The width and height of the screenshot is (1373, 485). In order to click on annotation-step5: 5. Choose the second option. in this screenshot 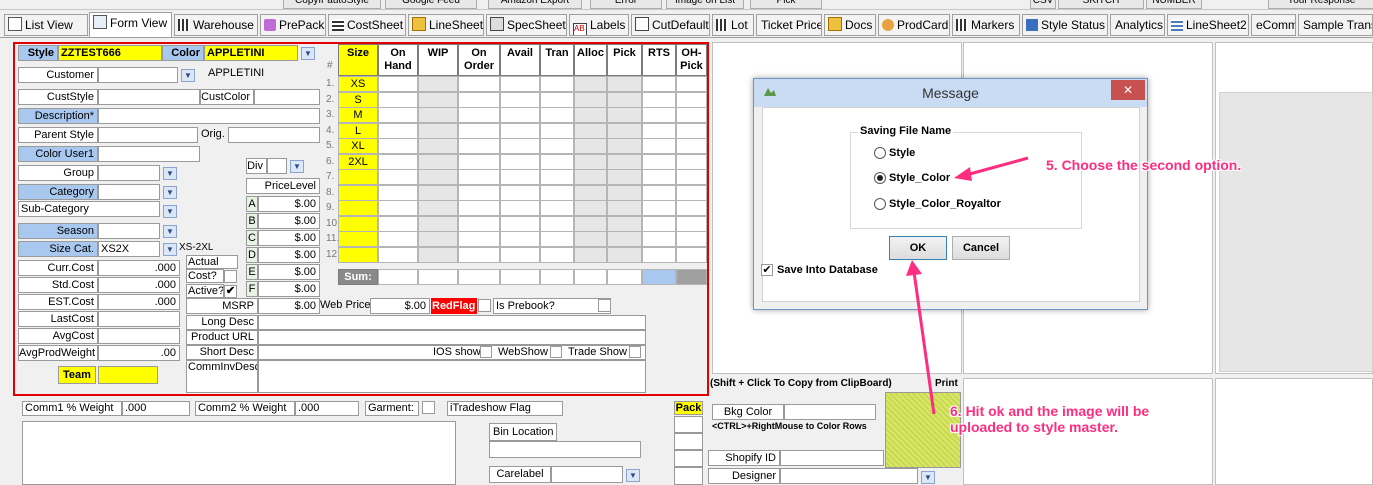, I will do `click(1144, 165)`.